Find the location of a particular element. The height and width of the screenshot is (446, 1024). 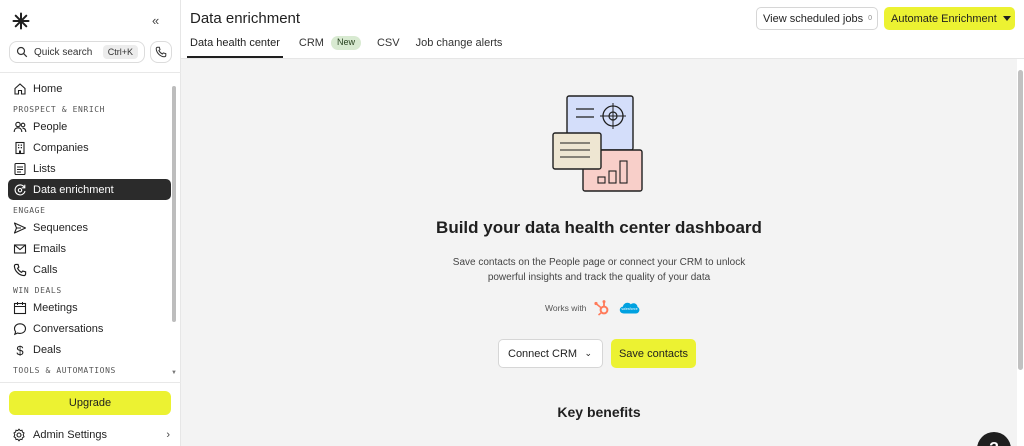

sidebar-item-sequences: Sequences is located at coordinates (89, 227).